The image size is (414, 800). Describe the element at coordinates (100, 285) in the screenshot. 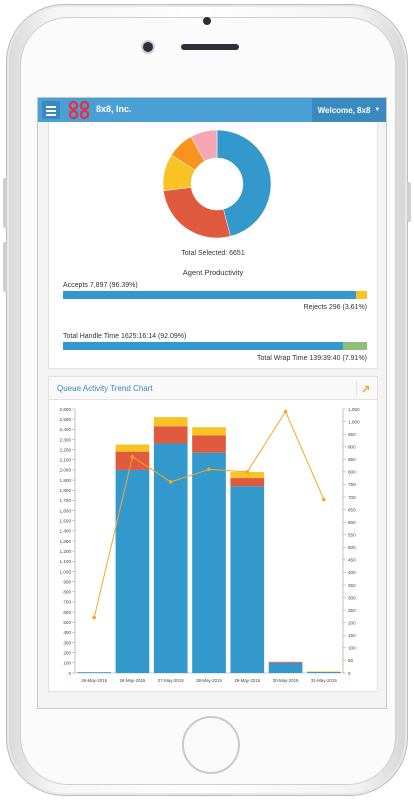

I see `accepts-label: Accepts 7,897 (96.39%)` at that location.